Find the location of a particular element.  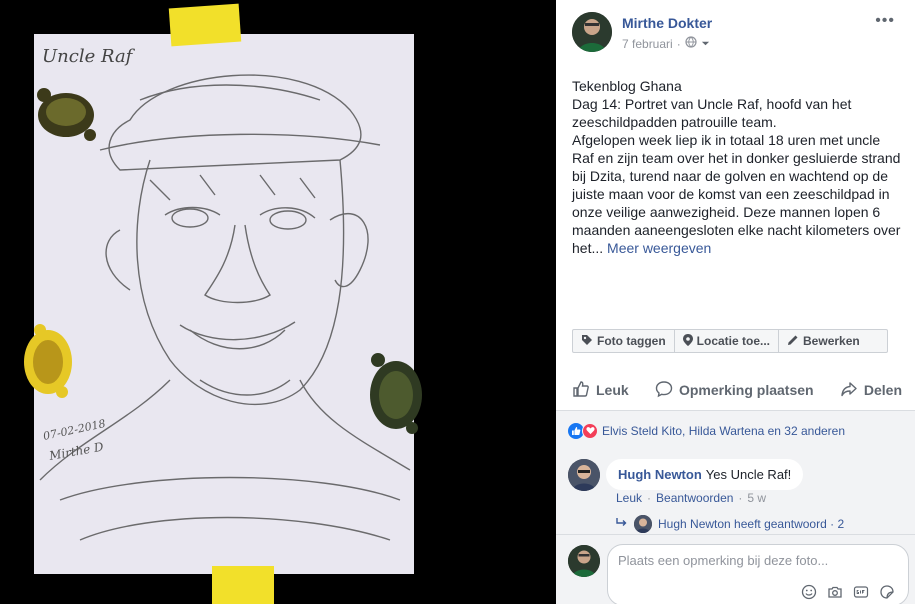

emoji-icon is located at coordinates (809, 592).